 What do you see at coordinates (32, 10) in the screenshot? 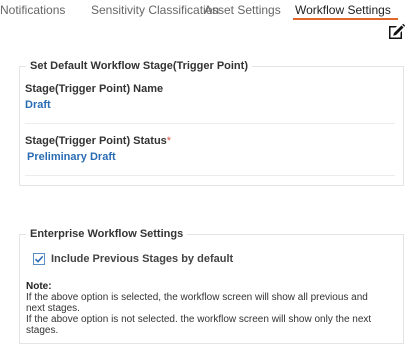
I see `tab-notifications: Notifications` at bounding box center [32, 10].